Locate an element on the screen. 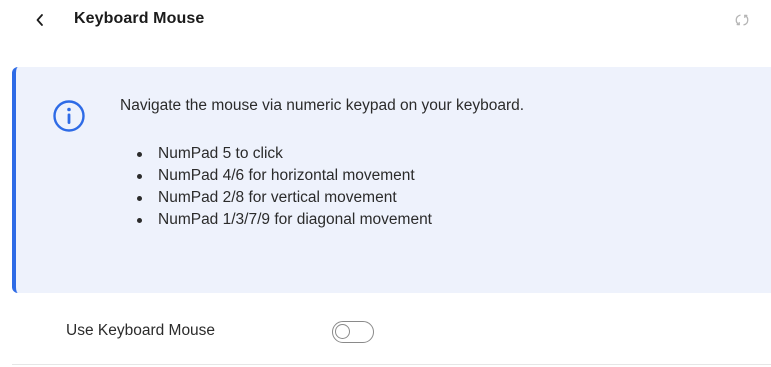  page-title: Keyboard Mouse is located at coordinates (139, 18).